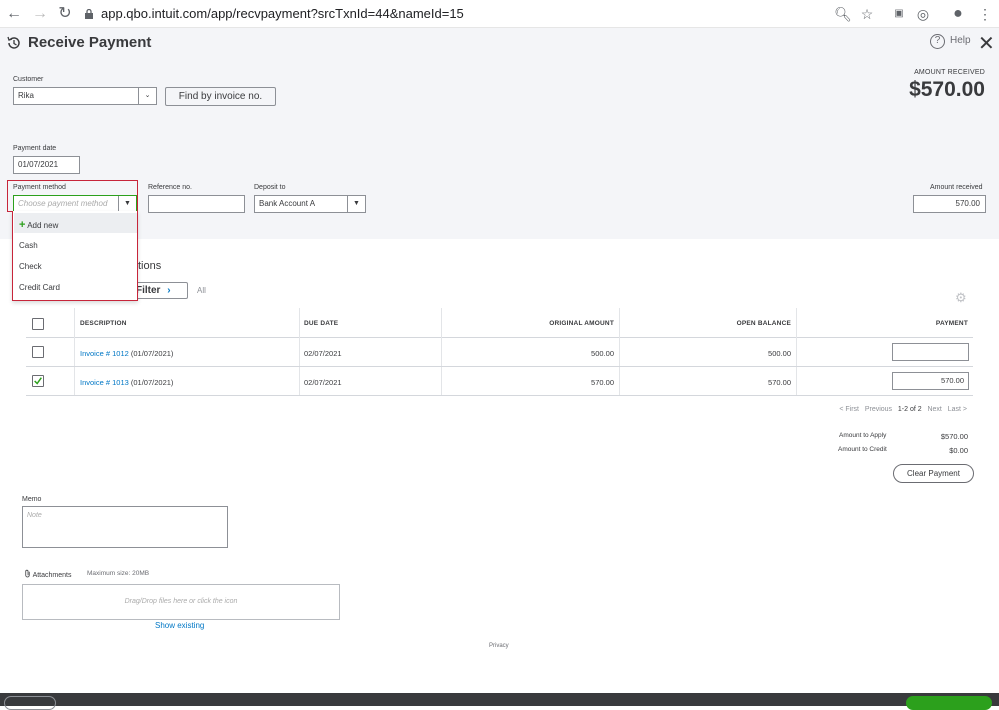 The image size is (999, 710). I want to click on payment-date-input: 01/07/2021, so click(46, 165).